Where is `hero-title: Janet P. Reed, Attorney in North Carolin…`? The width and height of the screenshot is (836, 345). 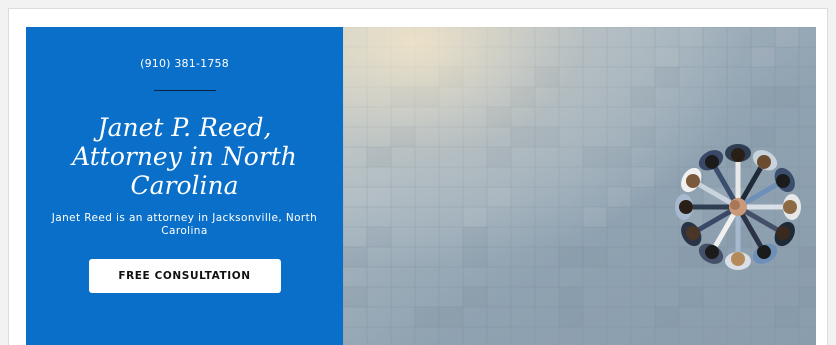 hero-title: Janet P. Reed, Attorney in North Carolin… is located at coordinates (184, 156).